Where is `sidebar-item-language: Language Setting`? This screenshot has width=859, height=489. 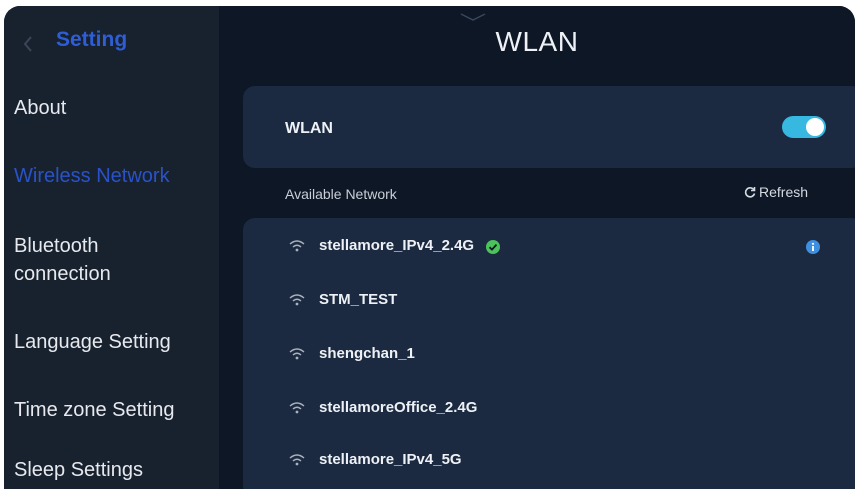 sidebar-item-language: Language Setting is located at coordinates (114, 342).